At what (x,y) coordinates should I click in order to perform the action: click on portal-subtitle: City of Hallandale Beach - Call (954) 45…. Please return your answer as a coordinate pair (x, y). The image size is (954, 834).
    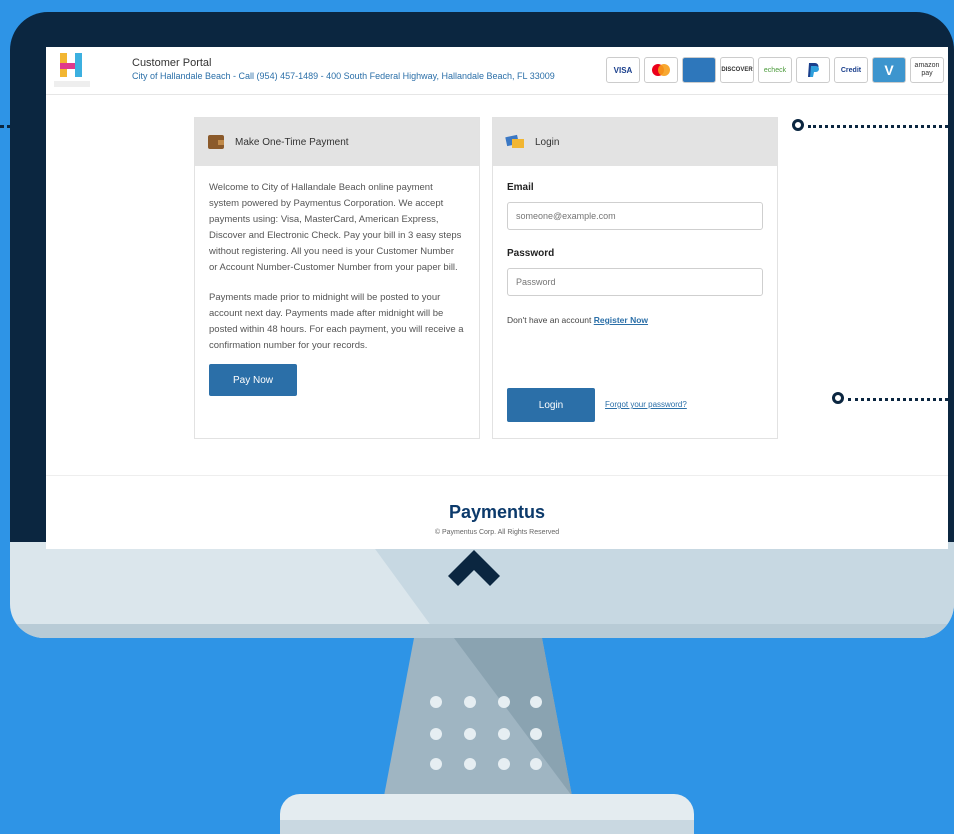
    Looking at the image, I should click on (343, 76).